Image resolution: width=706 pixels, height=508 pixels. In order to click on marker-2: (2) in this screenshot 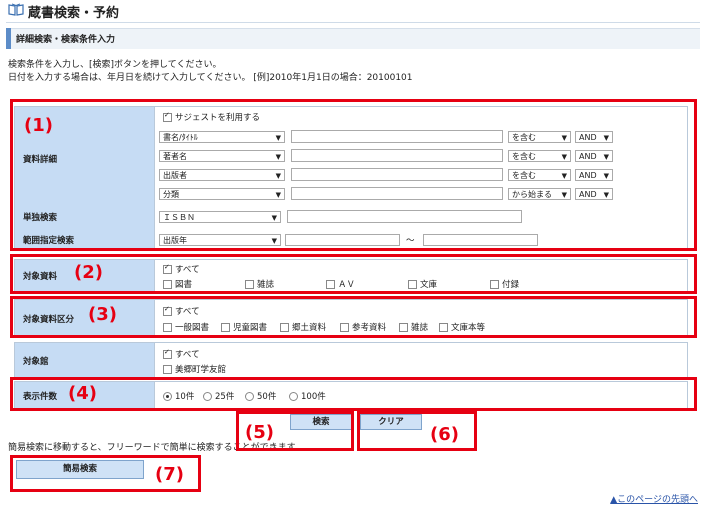, I will do `click(88, 272)`.